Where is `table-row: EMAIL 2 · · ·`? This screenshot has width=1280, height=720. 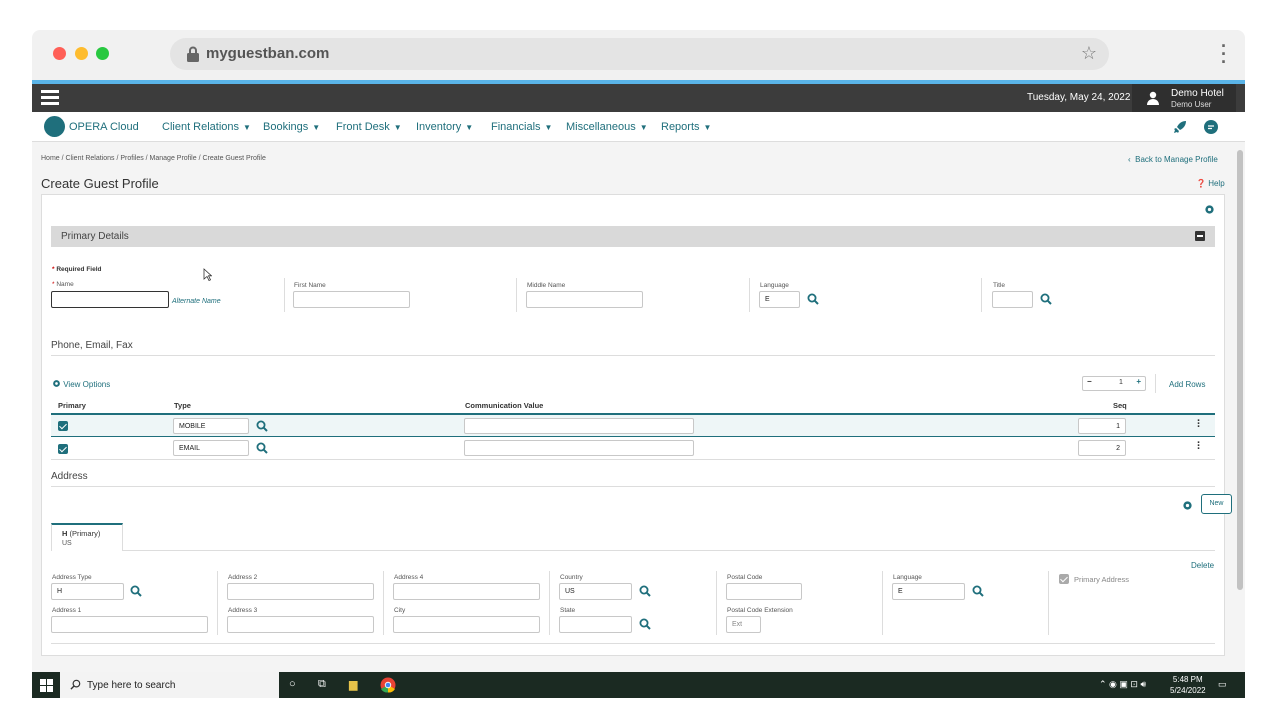 table-row: EMAIL 2 · · · is located at coordinates (633, 449).